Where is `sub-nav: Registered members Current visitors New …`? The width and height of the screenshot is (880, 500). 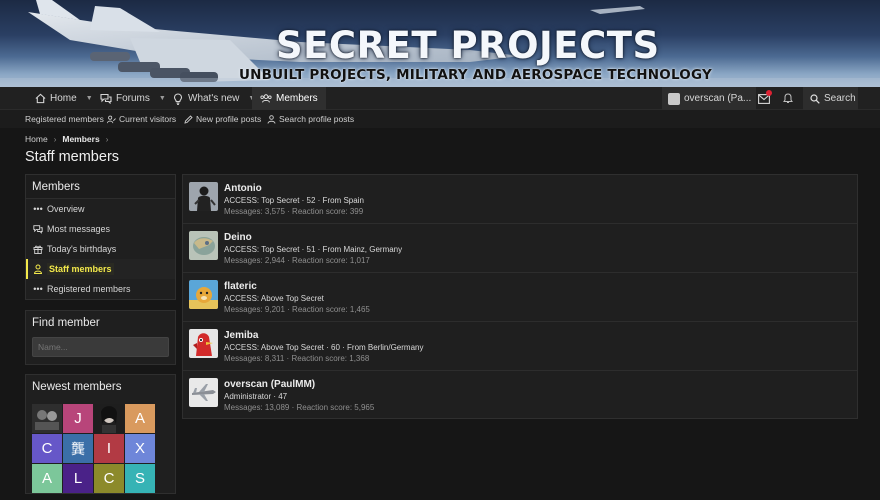 sub-nav: Registered members Current visitors New … is located at coordinates (440, 119).